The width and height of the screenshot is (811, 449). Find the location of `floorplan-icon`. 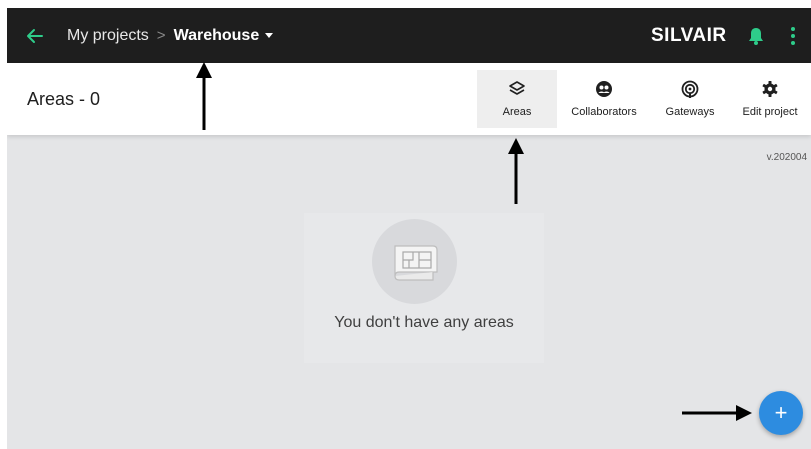

floorplan-icon is located at coordinates (414, 261).